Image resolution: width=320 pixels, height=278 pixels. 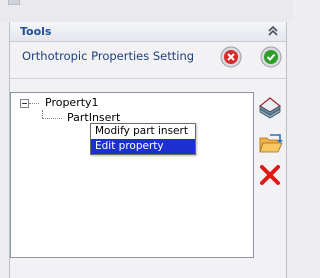 I want to click on layers-button, so click(x=270, y=107).